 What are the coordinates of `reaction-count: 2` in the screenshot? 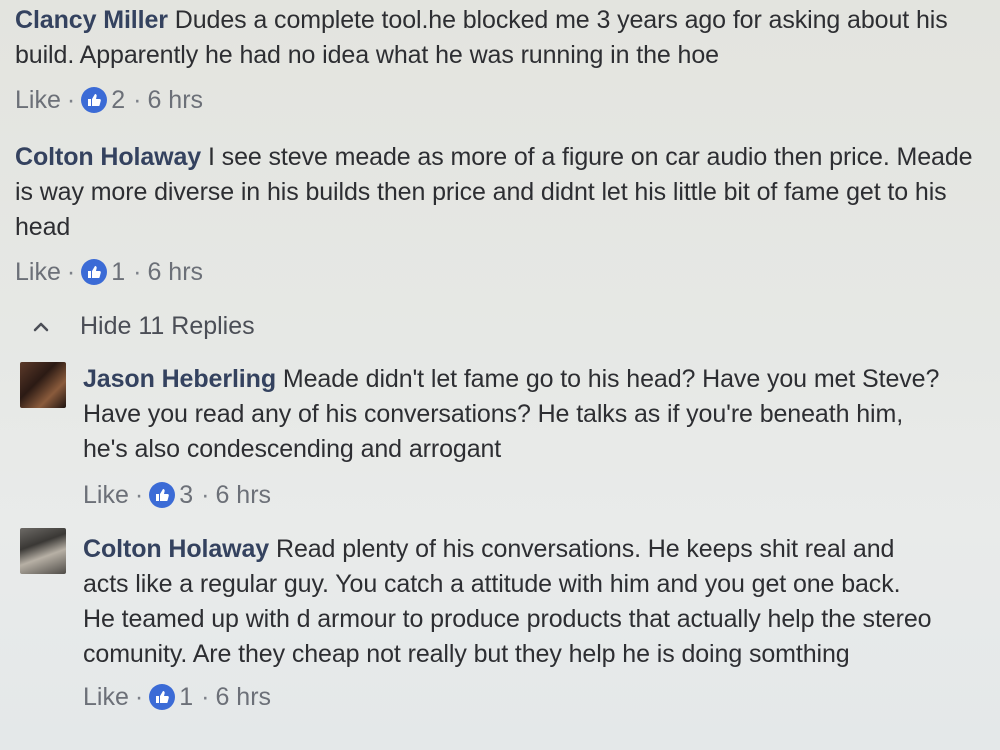 It's located at (118, 100).